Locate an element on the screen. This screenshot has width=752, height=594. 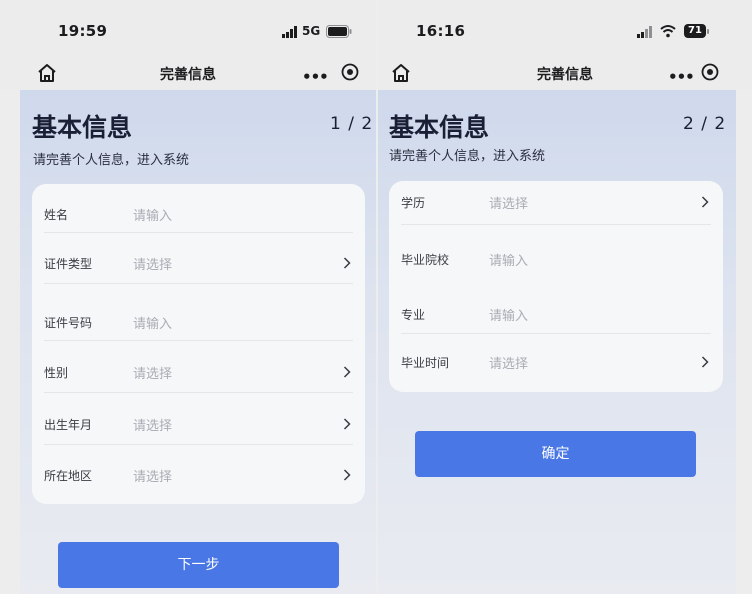
step-indicator: 1 / 2 is located at coordinates (352, 124).